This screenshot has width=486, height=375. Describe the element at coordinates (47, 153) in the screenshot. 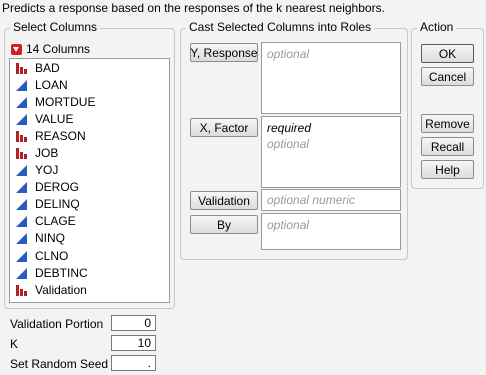

I see `column-name: JOB` at that location.